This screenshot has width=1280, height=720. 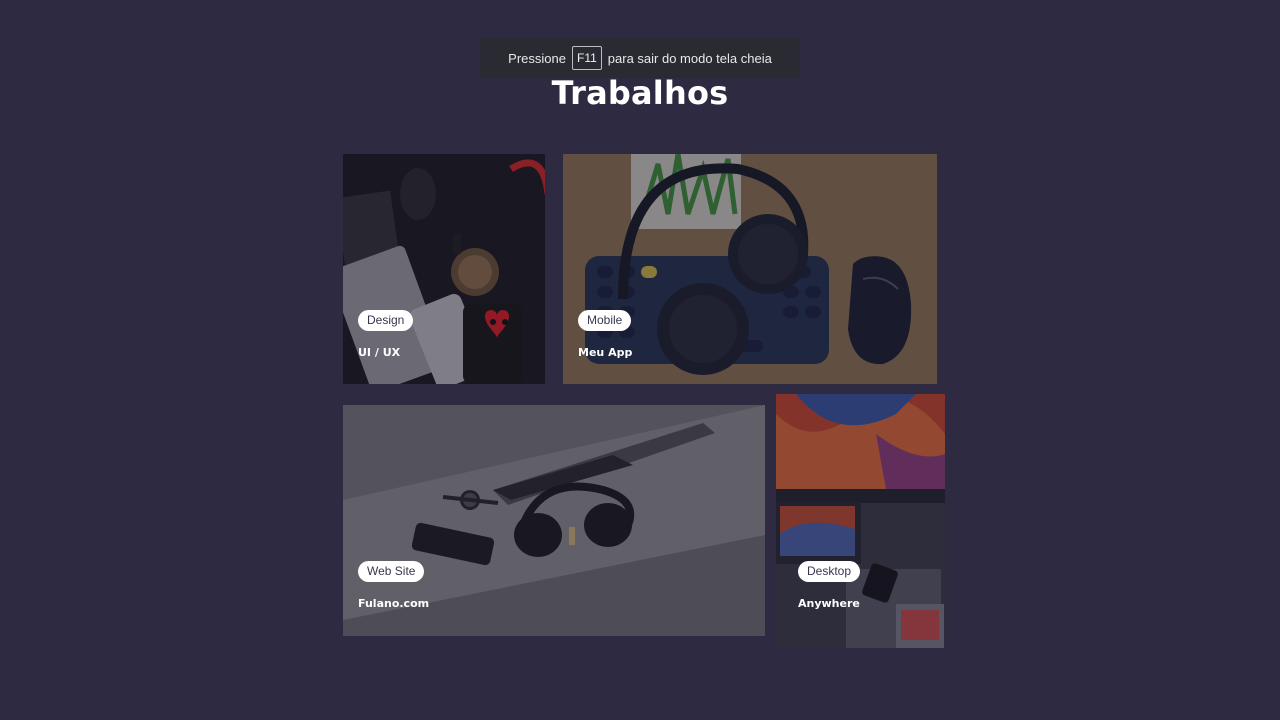 What do you see at coordinates (386, 320) in the screenshot?
I see `tag-badge: Design` at bounding box center [386, 320].